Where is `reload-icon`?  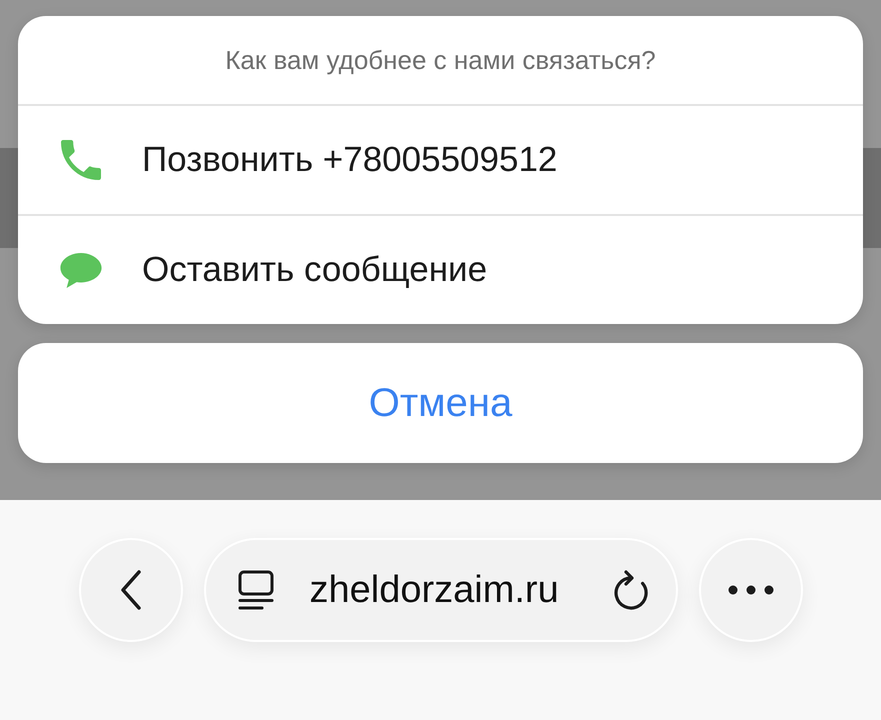
reload-icon is located at coordinates (632, 590).